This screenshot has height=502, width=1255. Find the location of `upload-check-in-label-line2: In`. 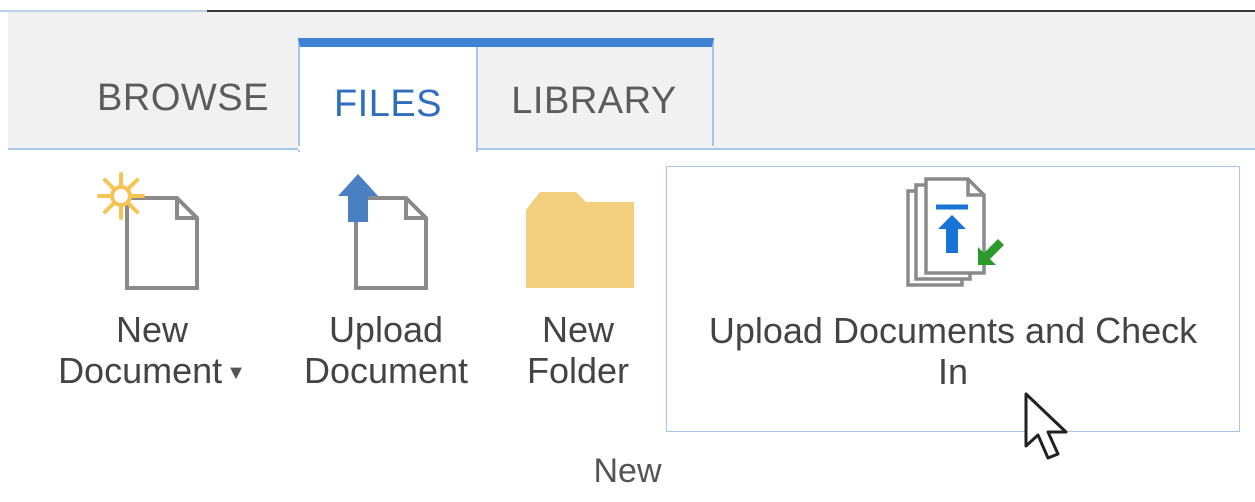

upload-check-in-label-line2: In is located at coordinates (953, 371).